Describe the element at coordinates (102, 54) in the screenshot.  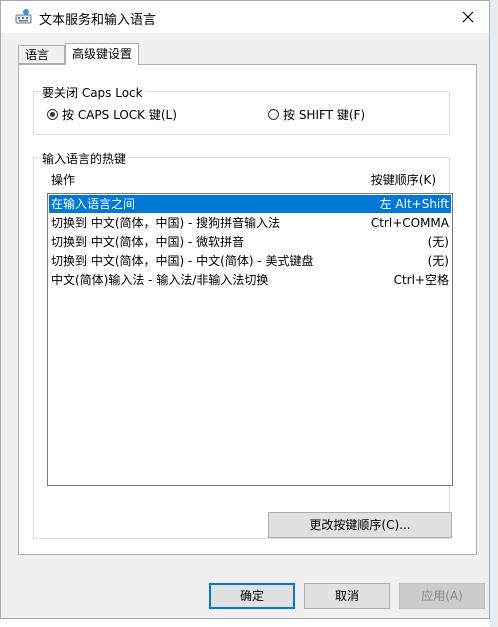
I see `tab-advanced-key-settings: 高级键设置` at that location.